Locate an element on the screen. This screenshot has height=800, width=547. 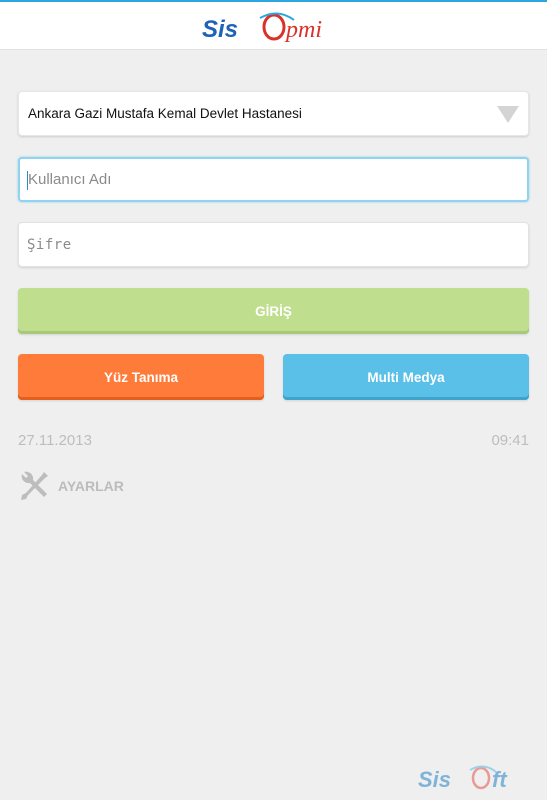
svg-text: ft is located at coordinates (500, 779).